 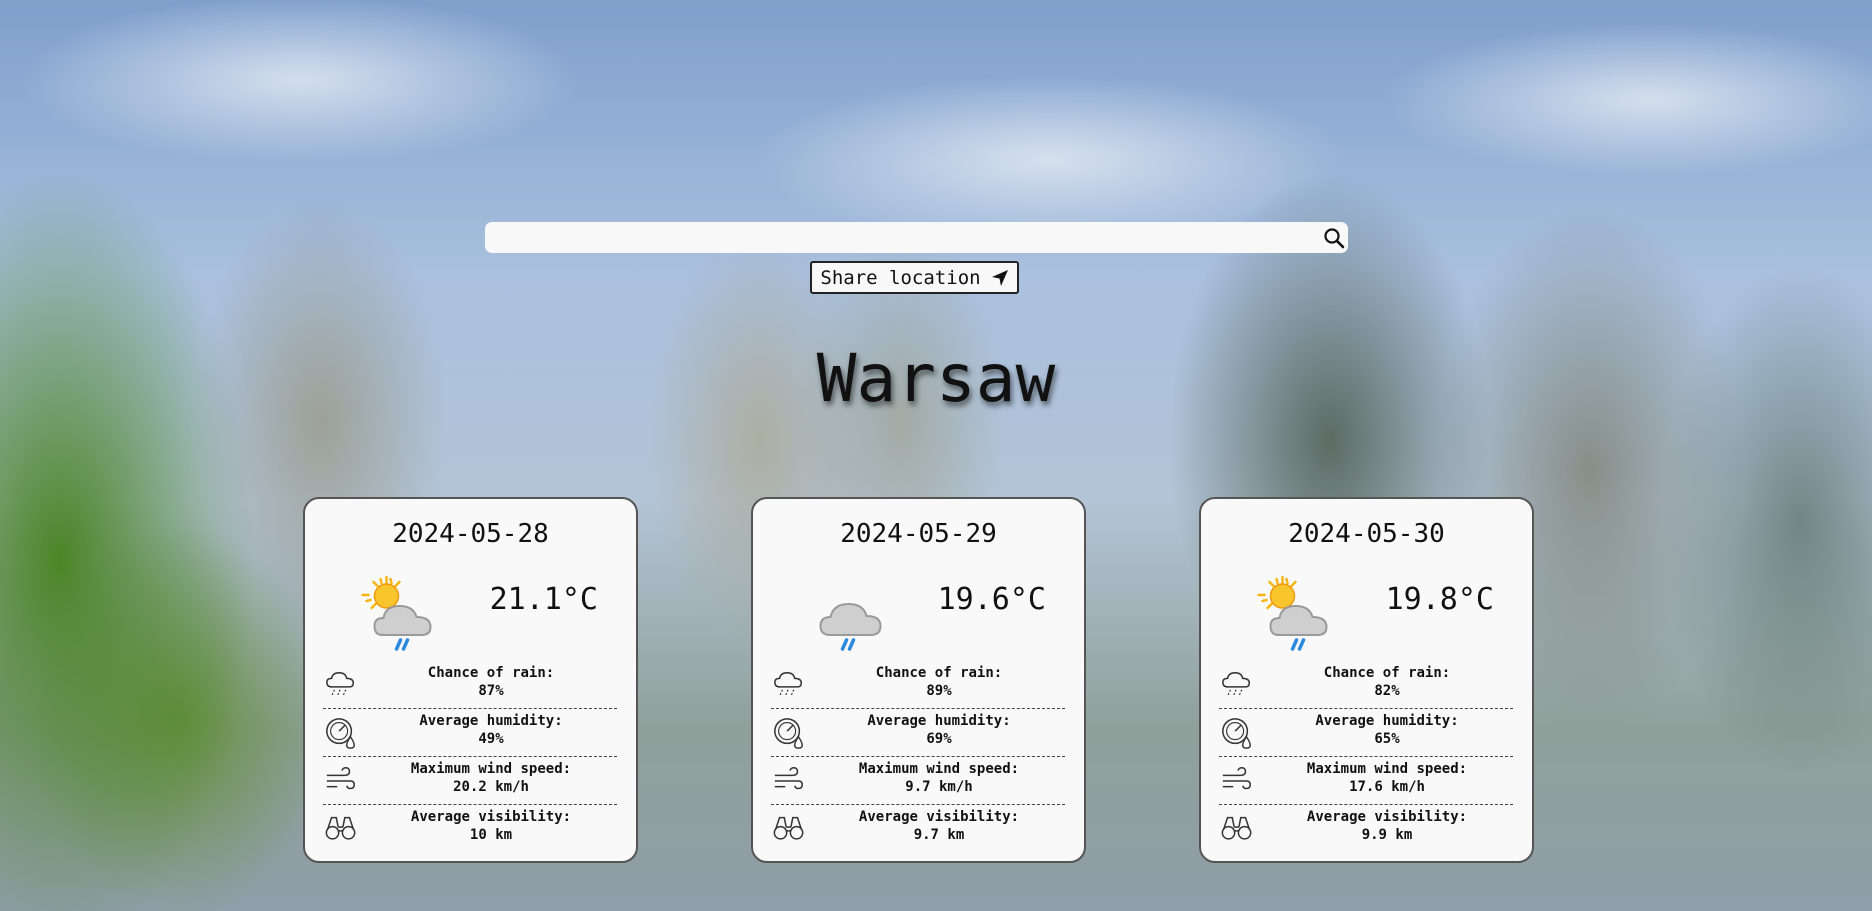 I want to click on stat-value: 9.9 km, so click(x=1387, y=835).